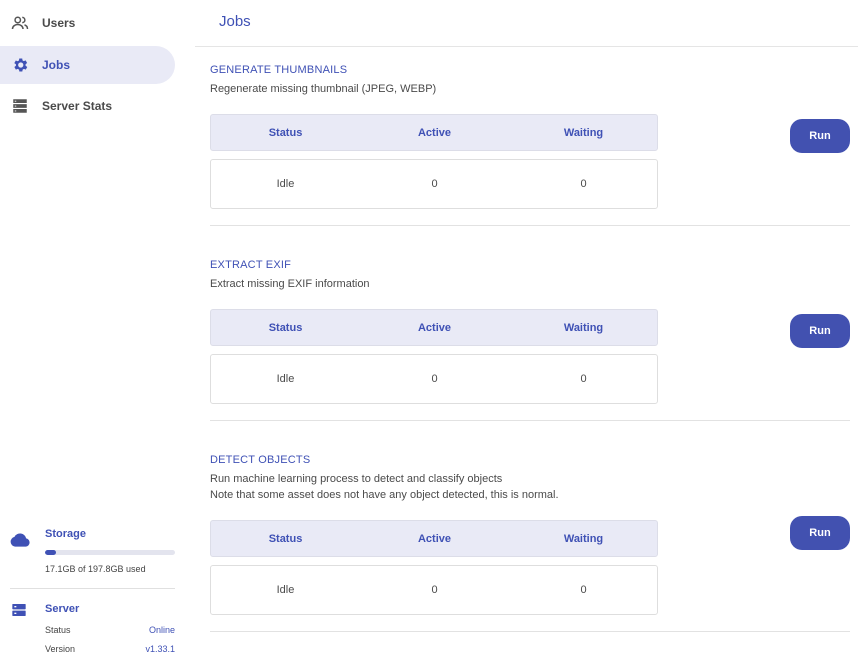 Image resolution: width=858 pixels, height=661 pixels. What do you see at coordinates (110, 630) in the screenshot?
I see `server-status-row: Status Online` at bounding box center [110, 630].